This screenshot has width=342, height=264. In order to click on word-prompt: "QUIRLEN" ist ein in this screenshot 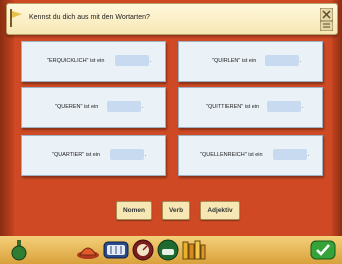, I will do `click(234, 61)`.